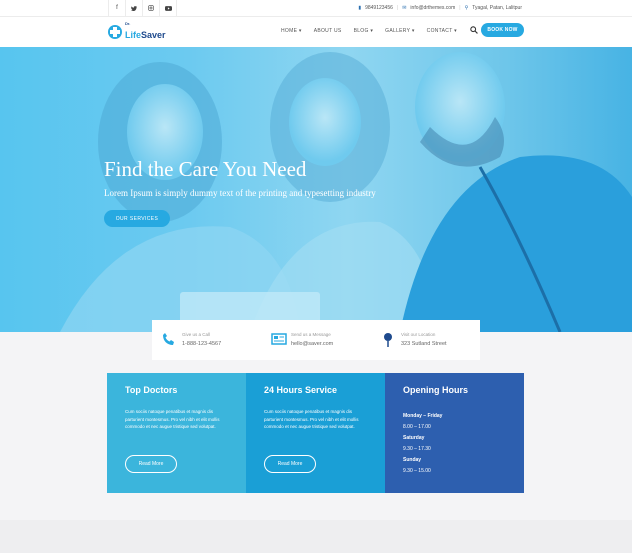 The width and height of the screenshot is (632, 553). Describe the element at coordinates (168, 339) in the screenshot. I see `phone-icon` at that location.